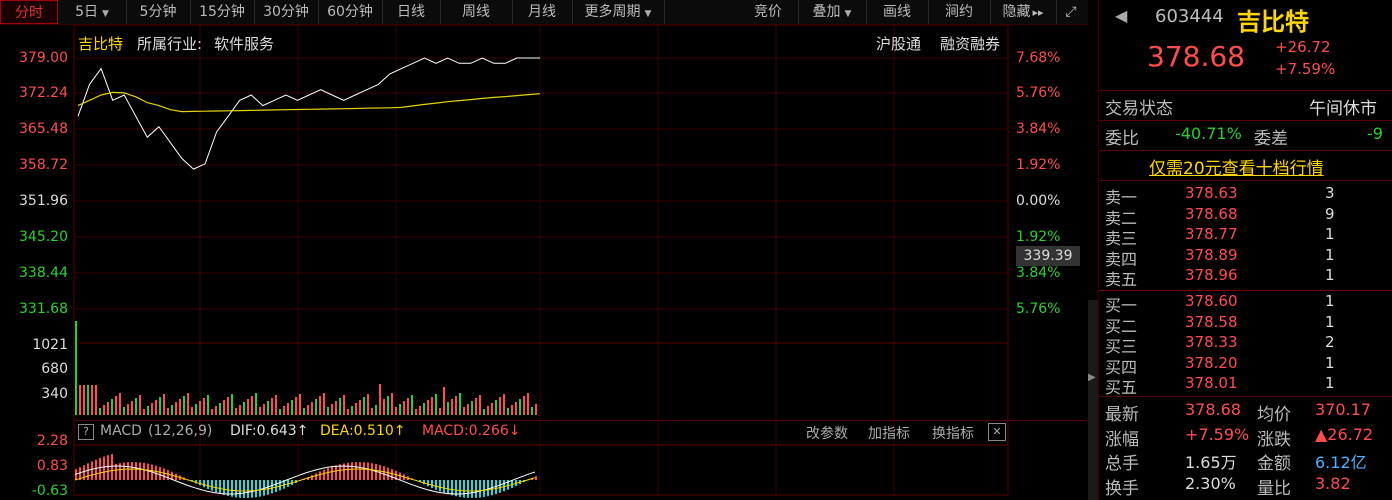  I want to click on double-arrow-right-icon: ▸▸, so click(1038, 12).